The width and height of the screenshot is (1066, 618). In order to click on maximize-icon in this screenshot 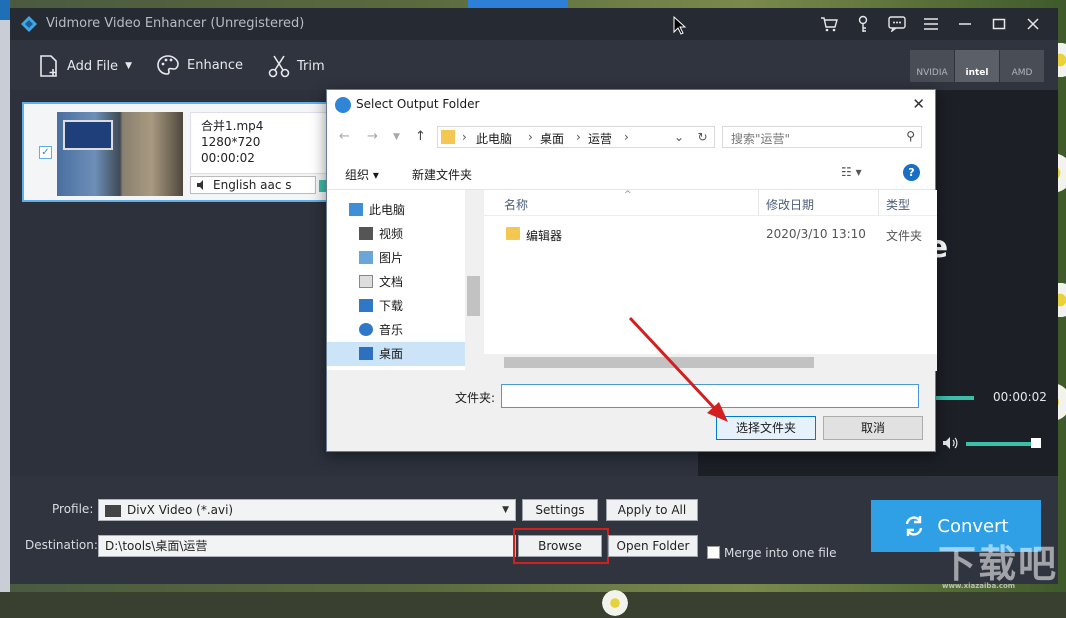, I will do `click(999, 24)`.